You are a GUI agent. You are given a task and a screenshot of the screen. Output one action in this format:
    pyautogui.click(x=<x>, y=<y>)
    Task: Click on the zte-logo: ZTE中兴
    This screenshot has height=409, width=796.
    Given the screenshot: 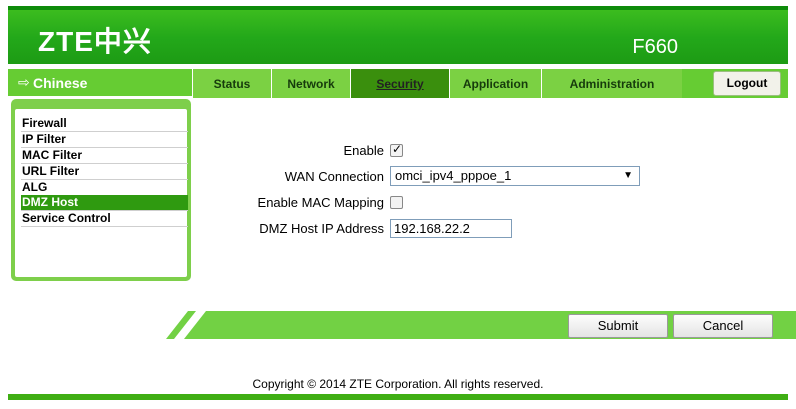 What is the action you would take?
    pyautogui.click(x=95, y=41)
    